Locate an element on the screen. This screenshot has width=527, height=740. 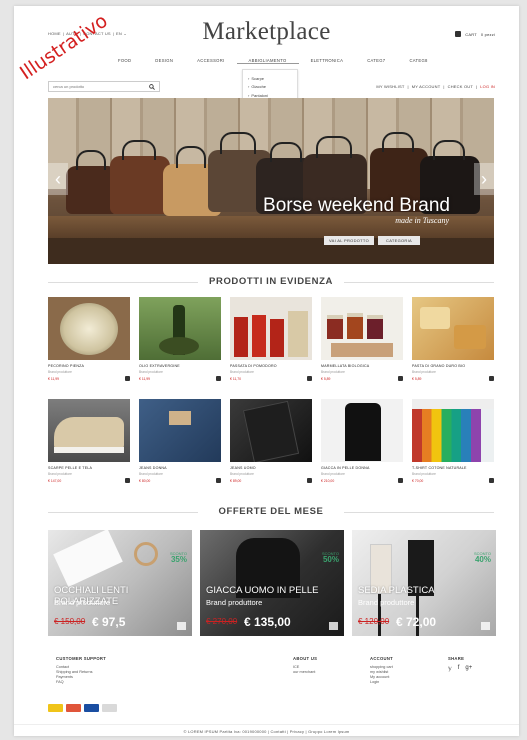
search-input is located at coordinates (98, 86).